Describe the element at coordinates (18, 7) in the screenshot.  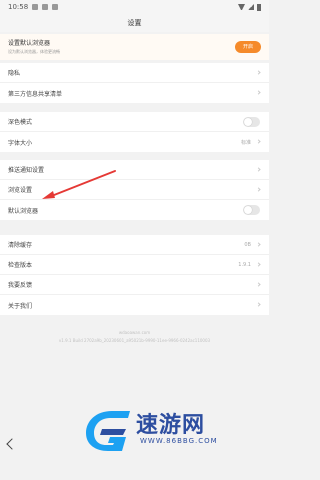
I see `status-time: 10:58` at that location.